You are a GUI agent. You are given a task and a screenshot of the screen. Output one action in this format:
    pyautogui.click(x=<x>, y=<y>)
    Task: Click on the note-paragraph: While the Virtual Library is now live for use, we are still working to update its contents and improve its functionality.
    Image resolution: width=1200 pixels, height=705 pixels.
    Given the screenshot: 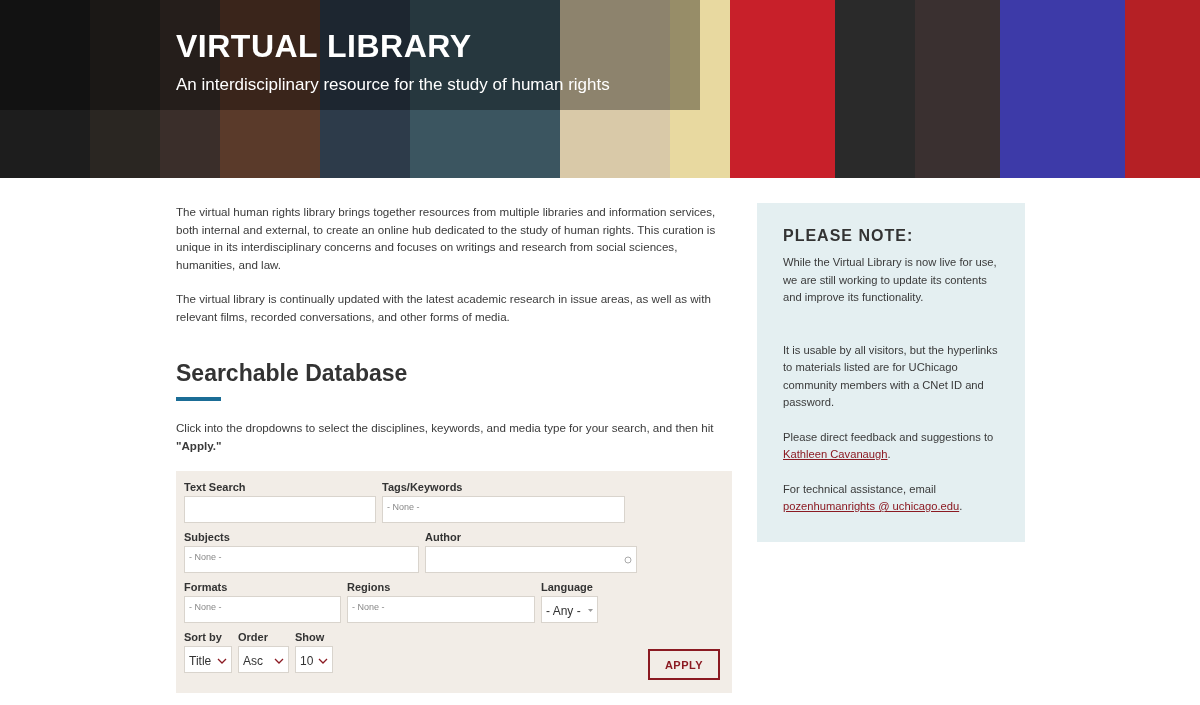 What is the action you would take?
    pyautogui.click(x=890, y=280)
    